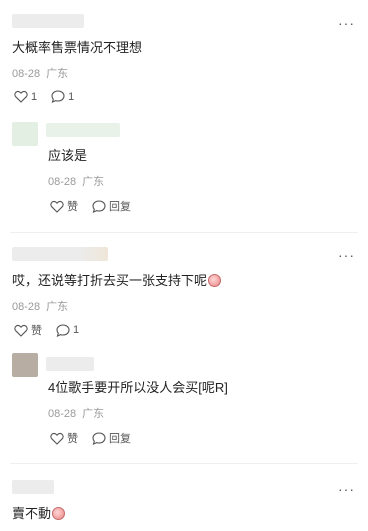 The height and width of the screenshot is (531, 368). What do you see at coordinates (110, 280) in the screenshot?
I see `comment-text-content: 哎，还说等打折去买一张支持下呢` at bounding box center [110, 280].